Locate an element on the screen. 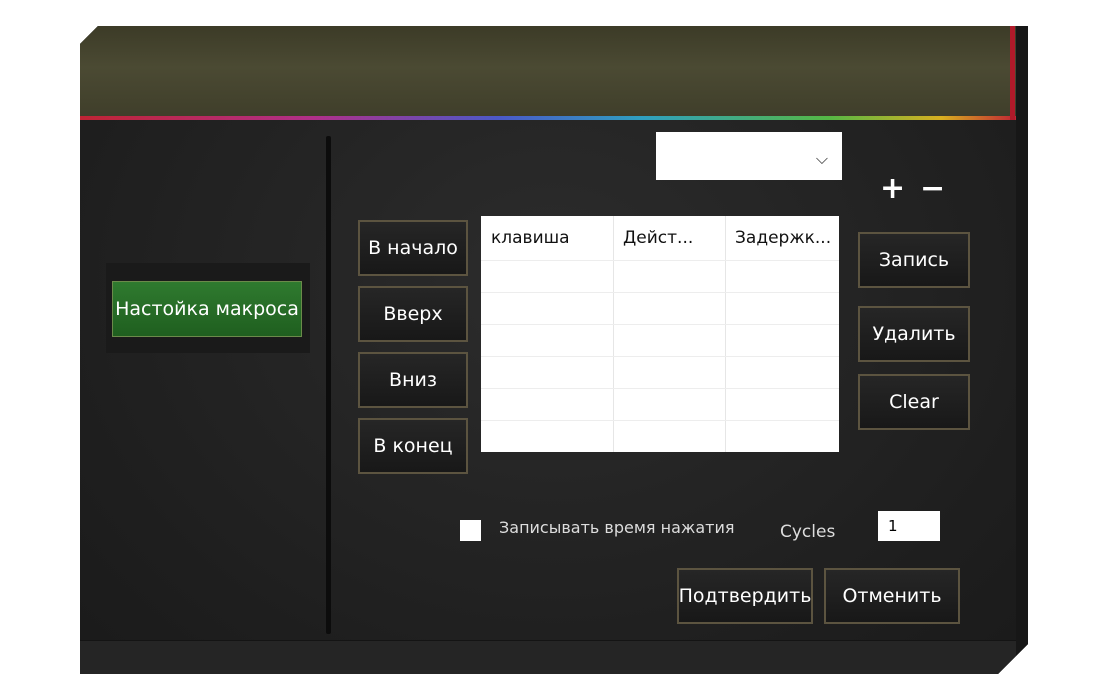 The image size is (1109, 700). sidebar-item-macro-settings: Настойка макроса is located at coordinates (207, 309).